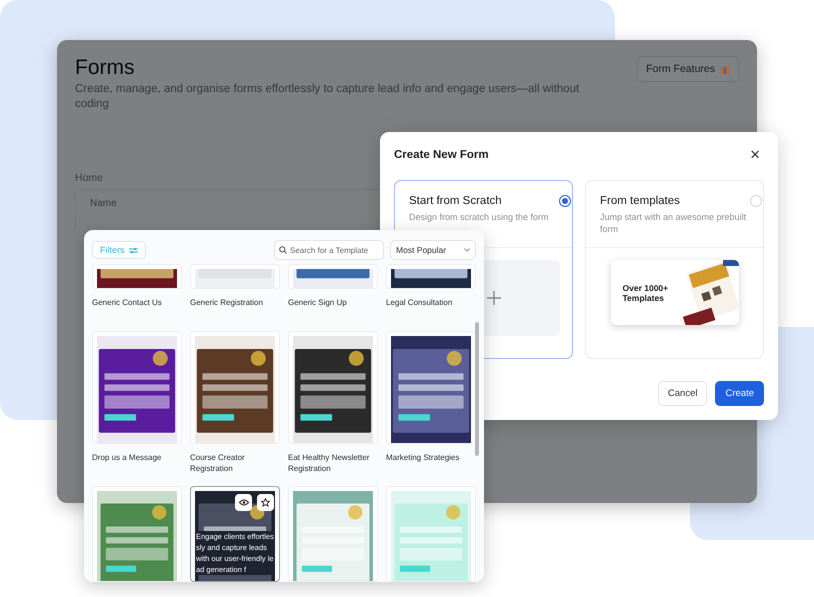 This screenshot has width=814, height=597. Describe the element at coordinates (327, 97) in the screenshot. I see `page-subtitle: Create, manage, and organise forms effortlessly to capture lead info and engage users—all without coding` at that location.